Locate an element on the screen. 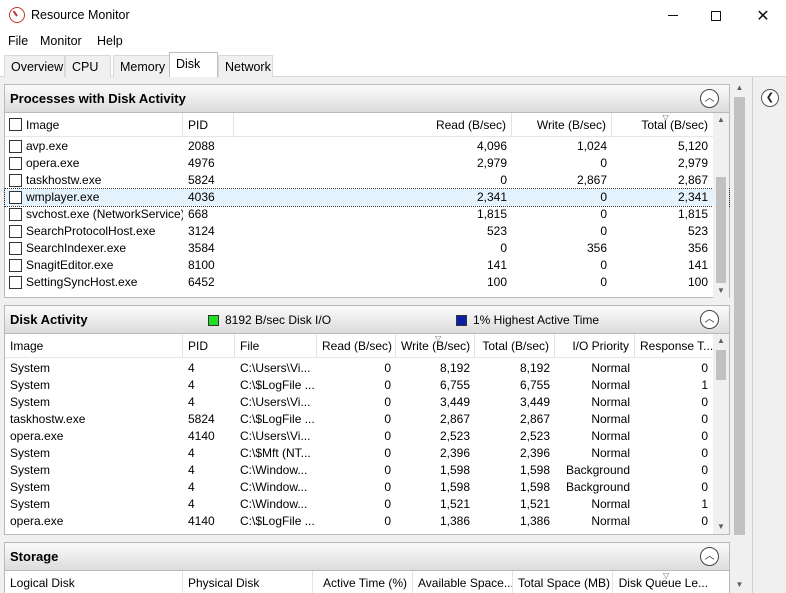 The height and width of the screenshot is (593, 786). cell-write: 8,192 is located at coordinates (454, 368).